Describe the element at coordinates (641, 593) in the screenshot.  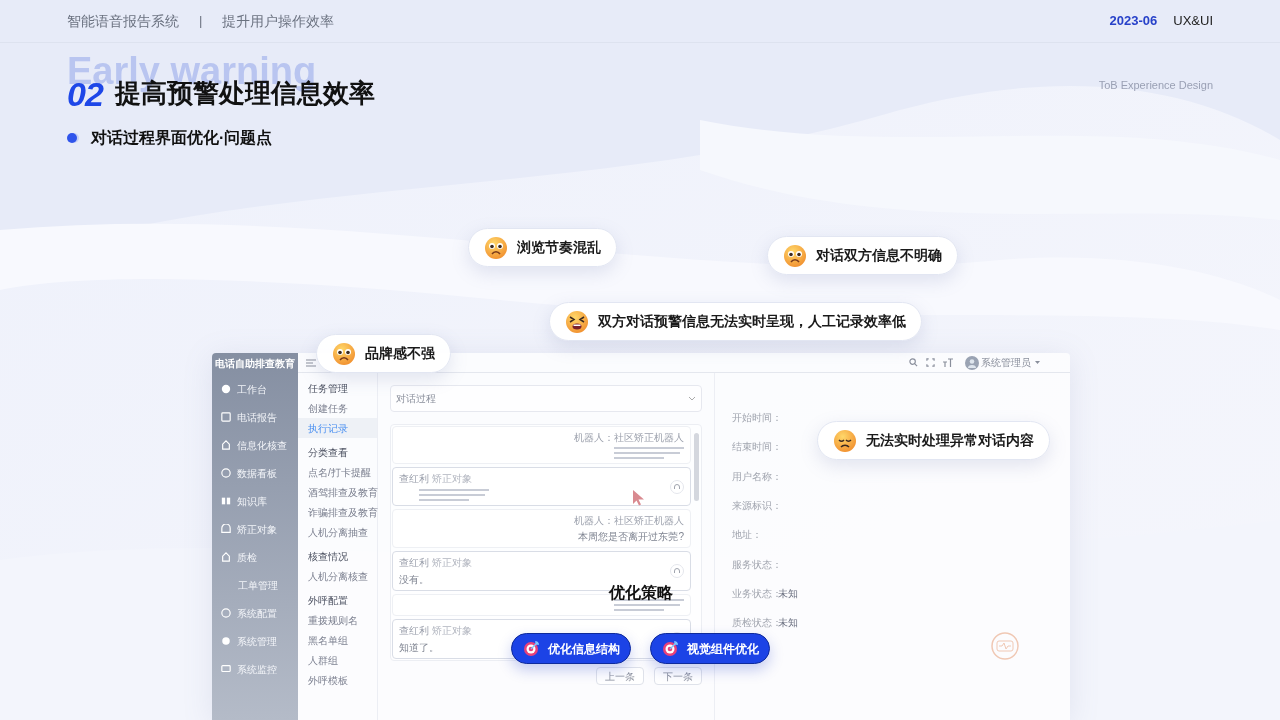
I see `strategy-title: 优化策略` at that location.